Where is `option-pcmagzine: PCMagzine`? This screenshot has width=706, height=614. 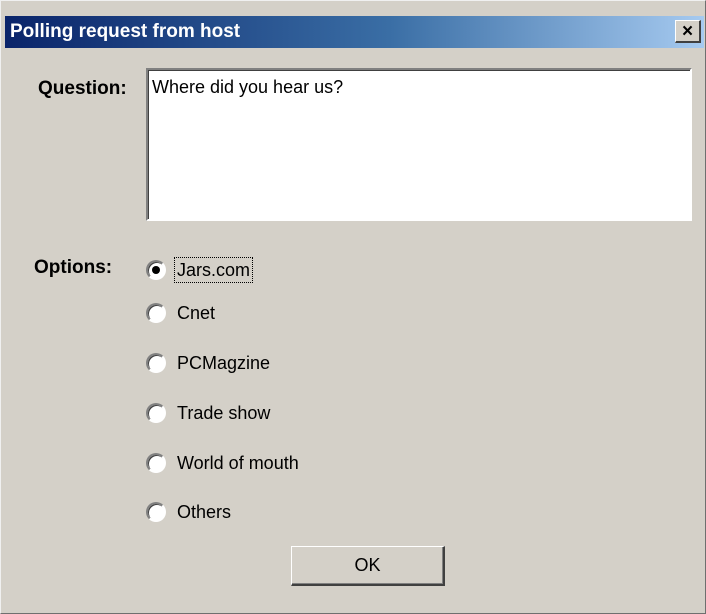 option-pcmagzine: PCMagzine is located at coordinates (209, 363).